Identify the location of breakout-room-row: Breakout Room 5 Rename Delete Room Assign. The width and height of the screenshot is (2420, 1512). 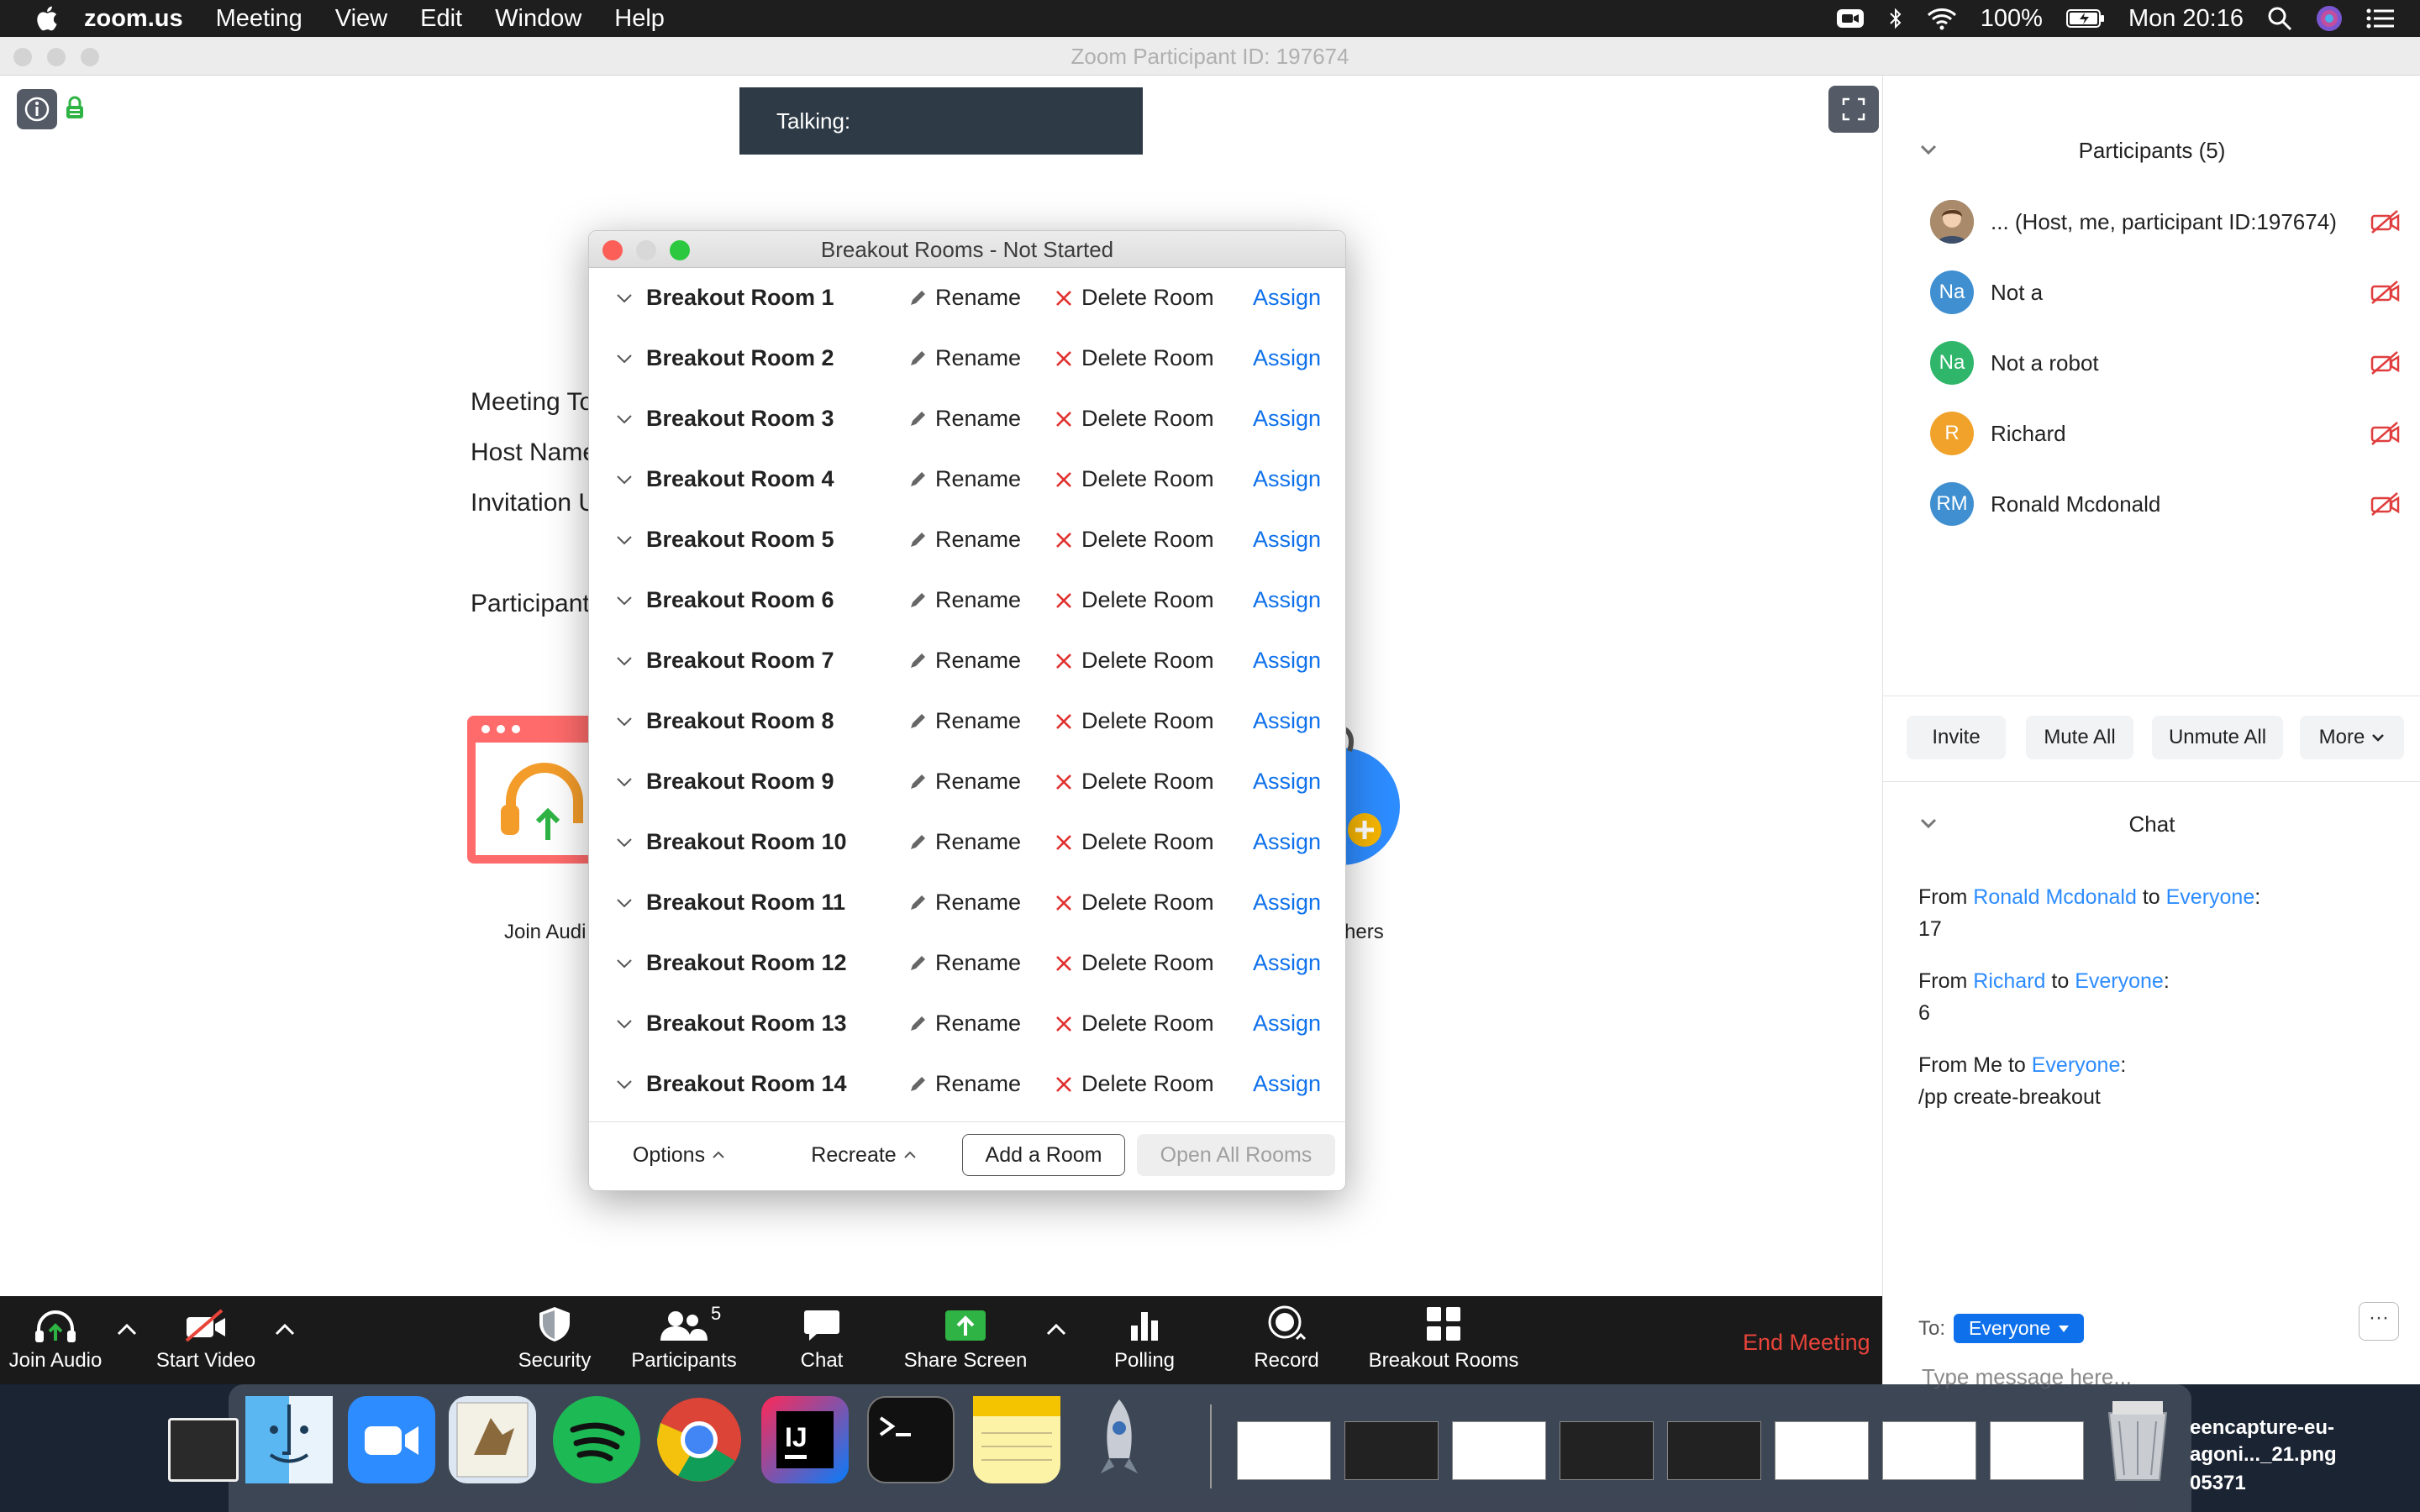
(967, 540).